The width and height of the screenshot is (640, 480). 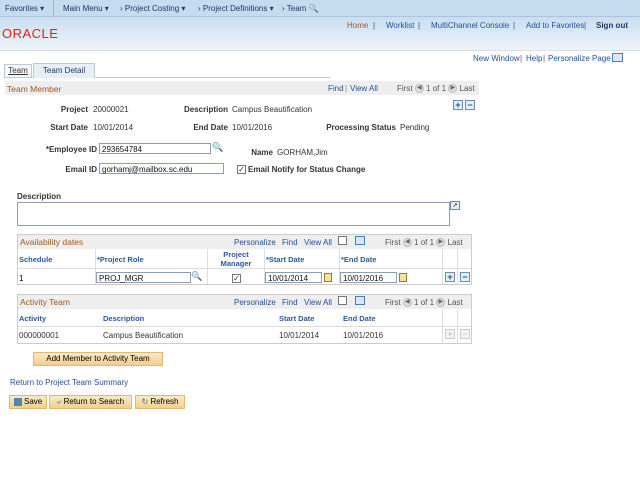 I want to click on end-date-label: End Date, so click(x=210, y=127).